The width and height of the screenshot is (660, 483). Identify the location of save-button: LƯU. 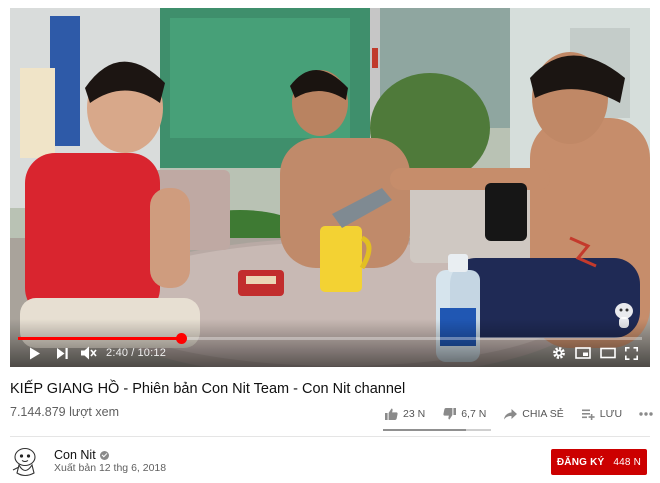
(602, 414).